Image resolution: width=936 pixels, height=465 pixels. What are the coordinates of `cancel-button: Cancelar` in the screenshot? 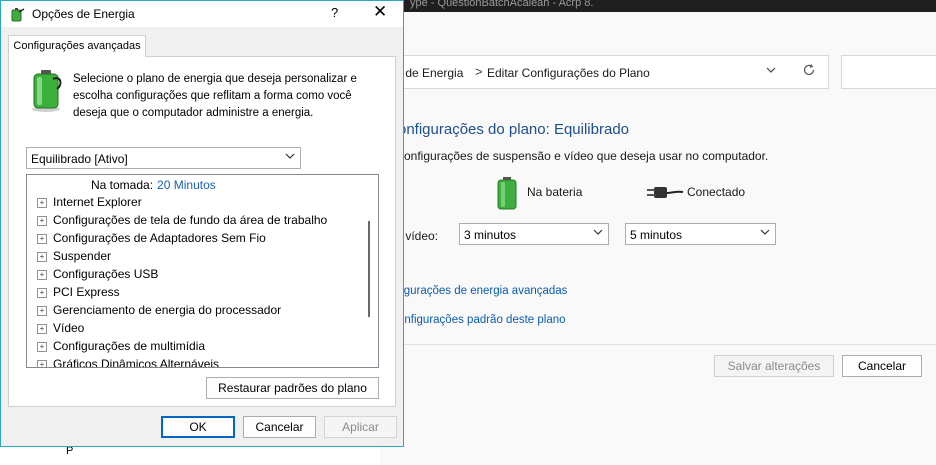 It's located at (279, 427).